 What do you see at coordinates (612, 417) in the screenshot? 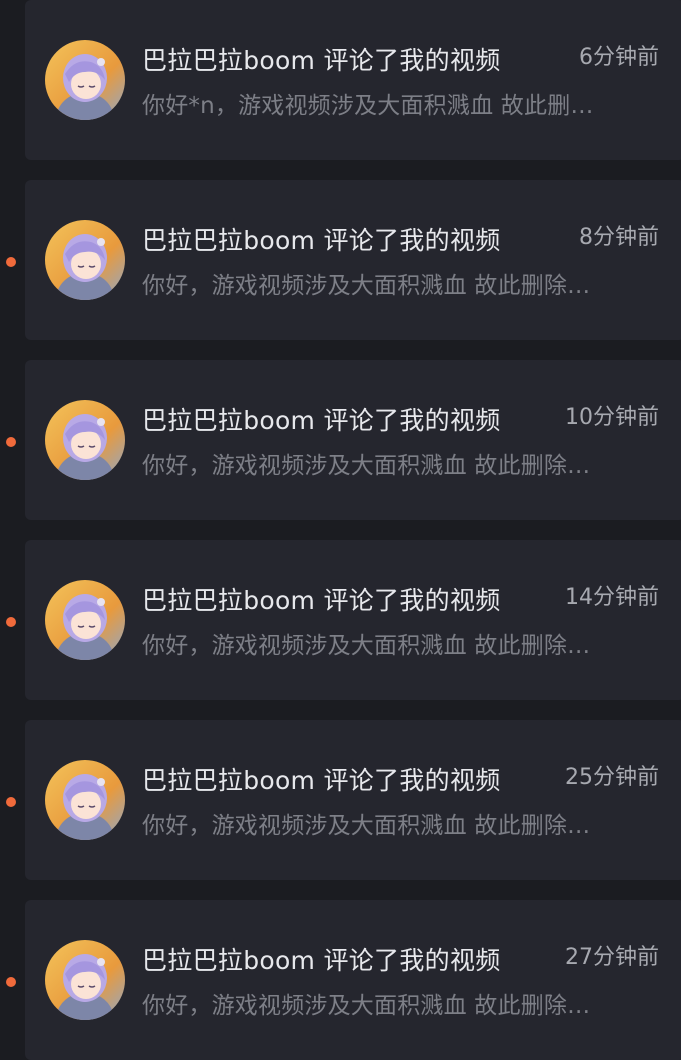
I see `notification-time: 10分钟前` at bounding box center [612, 417].